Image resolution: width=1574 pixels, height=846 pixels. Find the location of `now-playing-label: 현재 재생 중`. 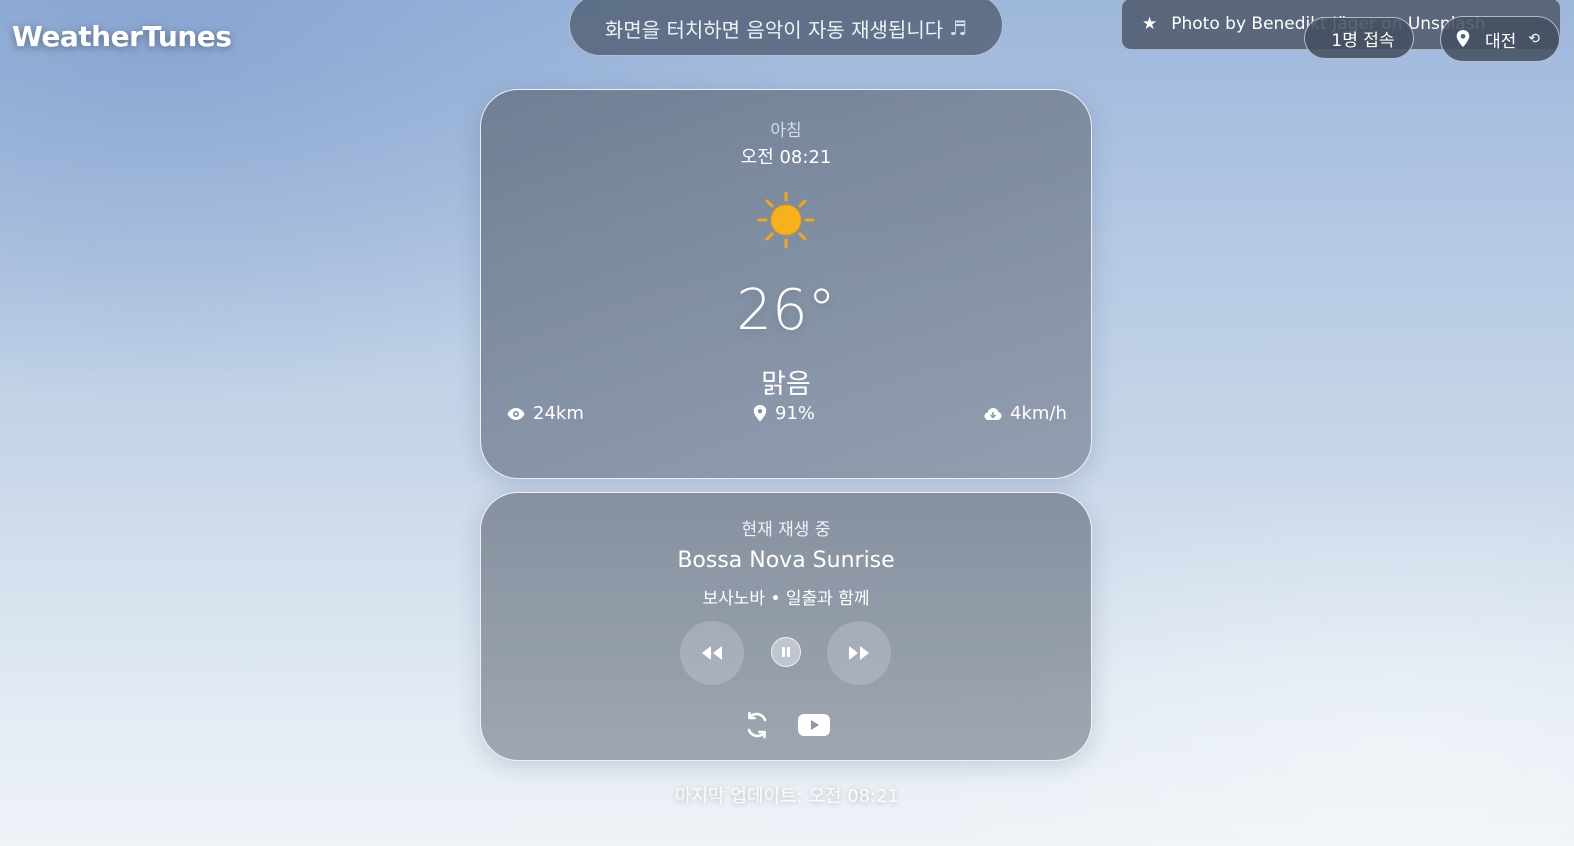

now-playing-label: 현재 재생 중 is located at coordinates (786, 530).